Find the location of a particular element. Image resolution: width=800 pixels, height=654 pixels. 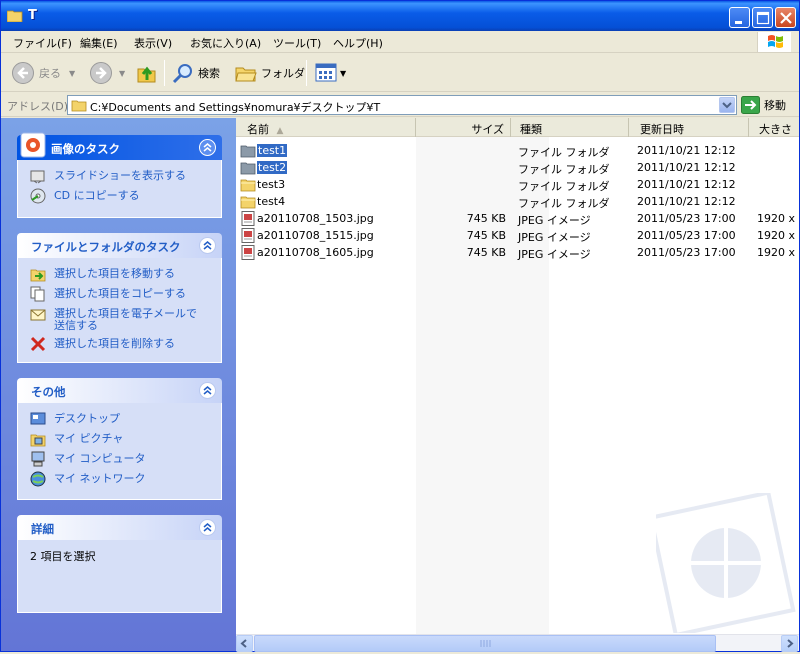

close-icon is located at coordinates (786, 18).